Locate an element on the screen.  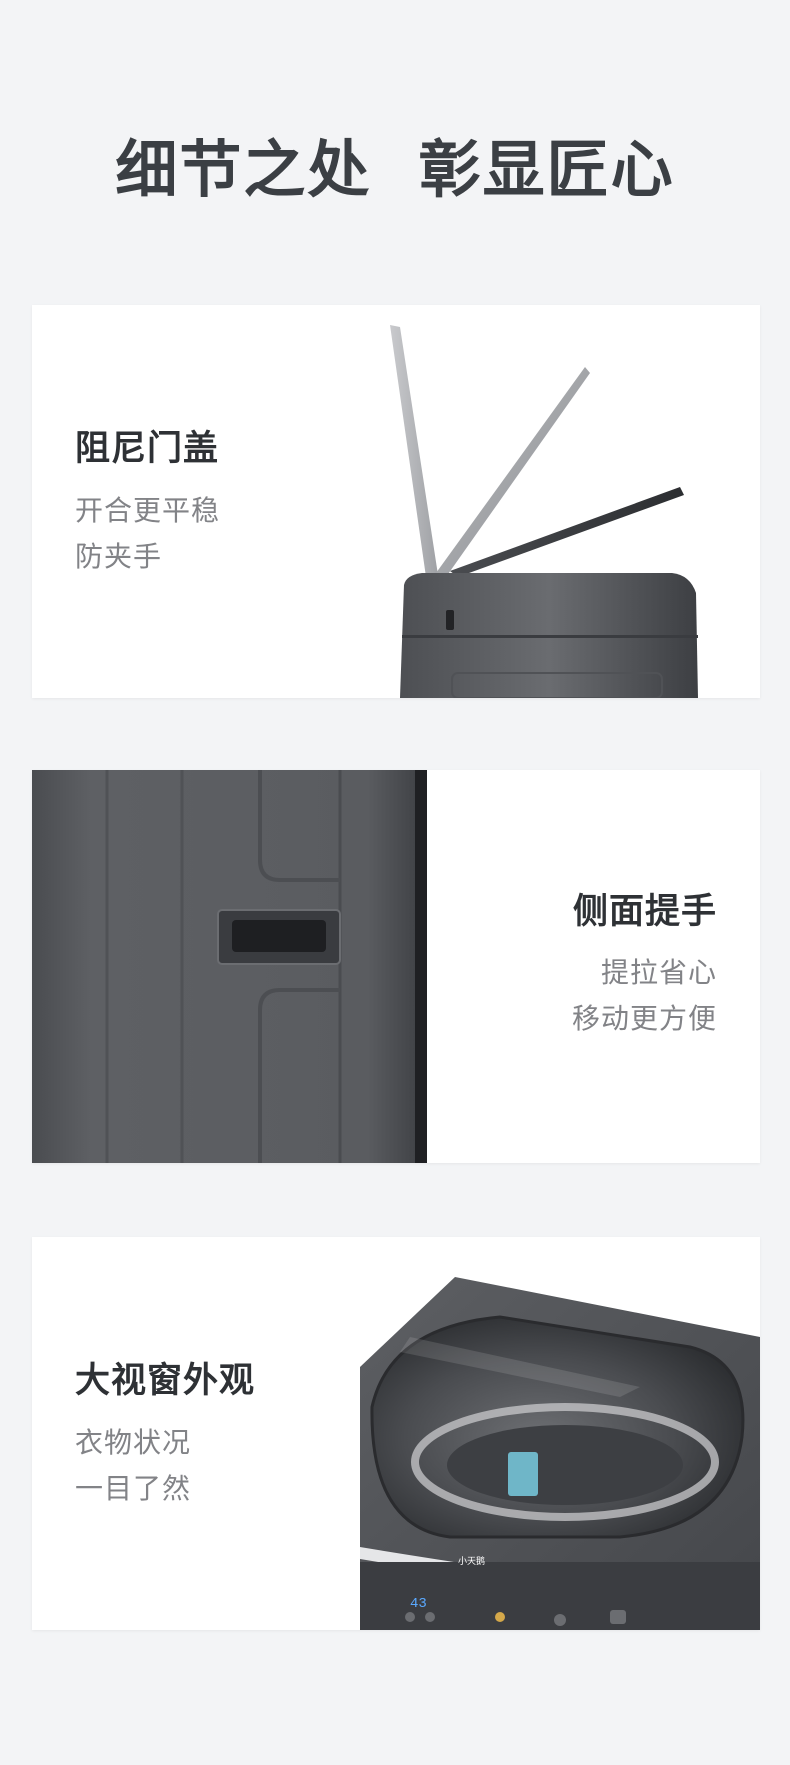
feature-desc-line: 开合更平稳 is located at coordinates (148, 510).